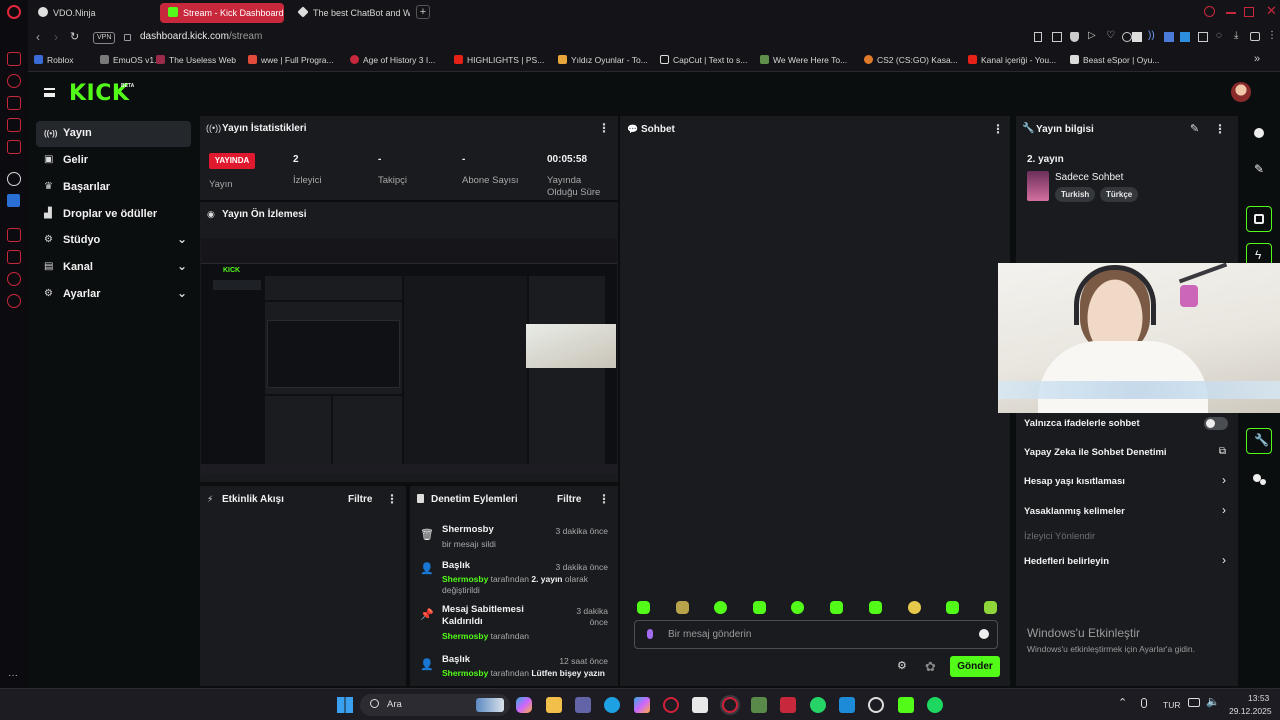  Describe the element at coordinates (409, 356) in the screenshot. I see `preview-video: KICK` at that location.